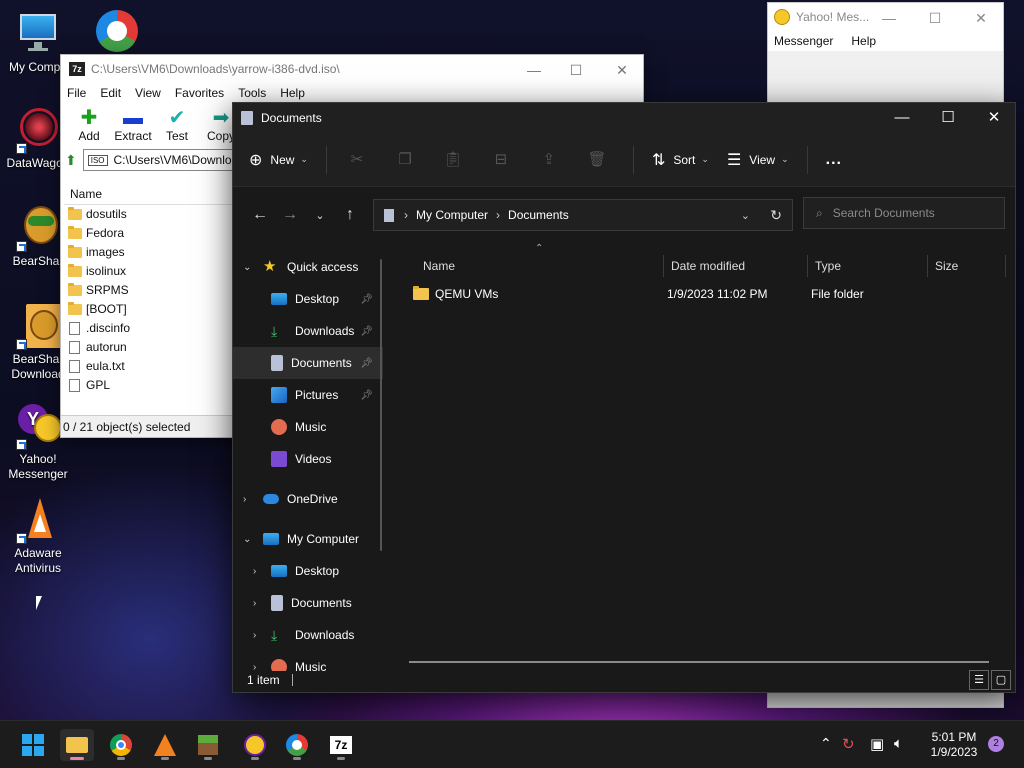 The image size is (1024, 768). Describe the element at coordinates (148, 271) in the screenshot. I see `list-item: isolinux` at that location.